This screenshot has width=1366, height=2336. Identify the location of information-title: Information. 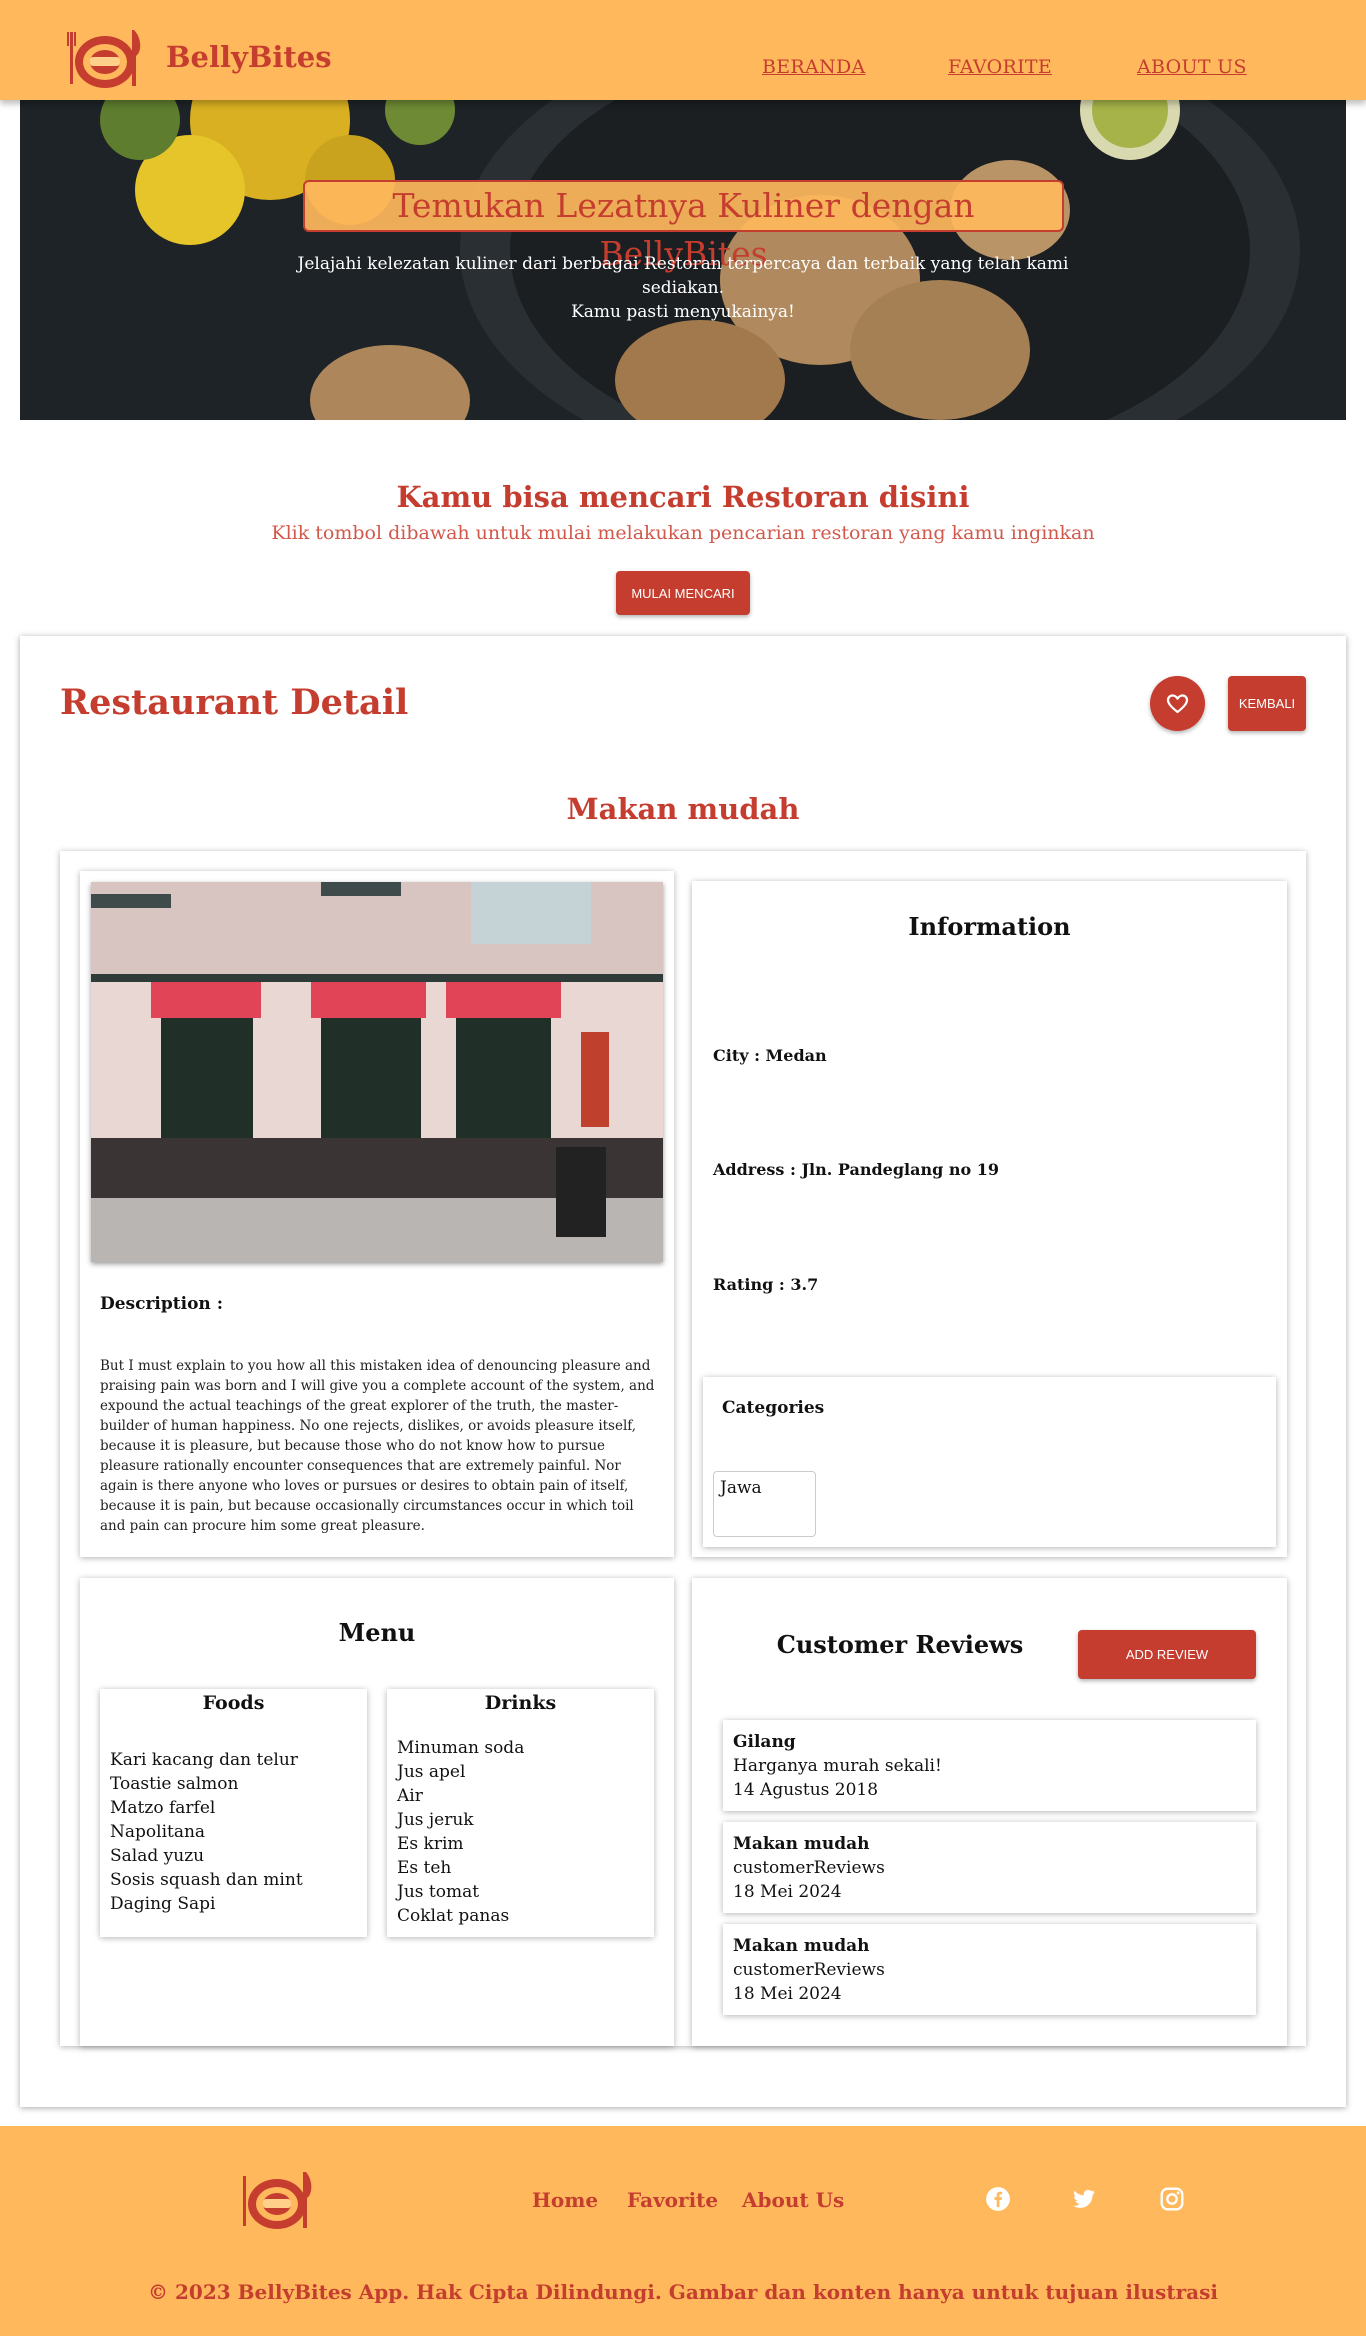
(989, 926).